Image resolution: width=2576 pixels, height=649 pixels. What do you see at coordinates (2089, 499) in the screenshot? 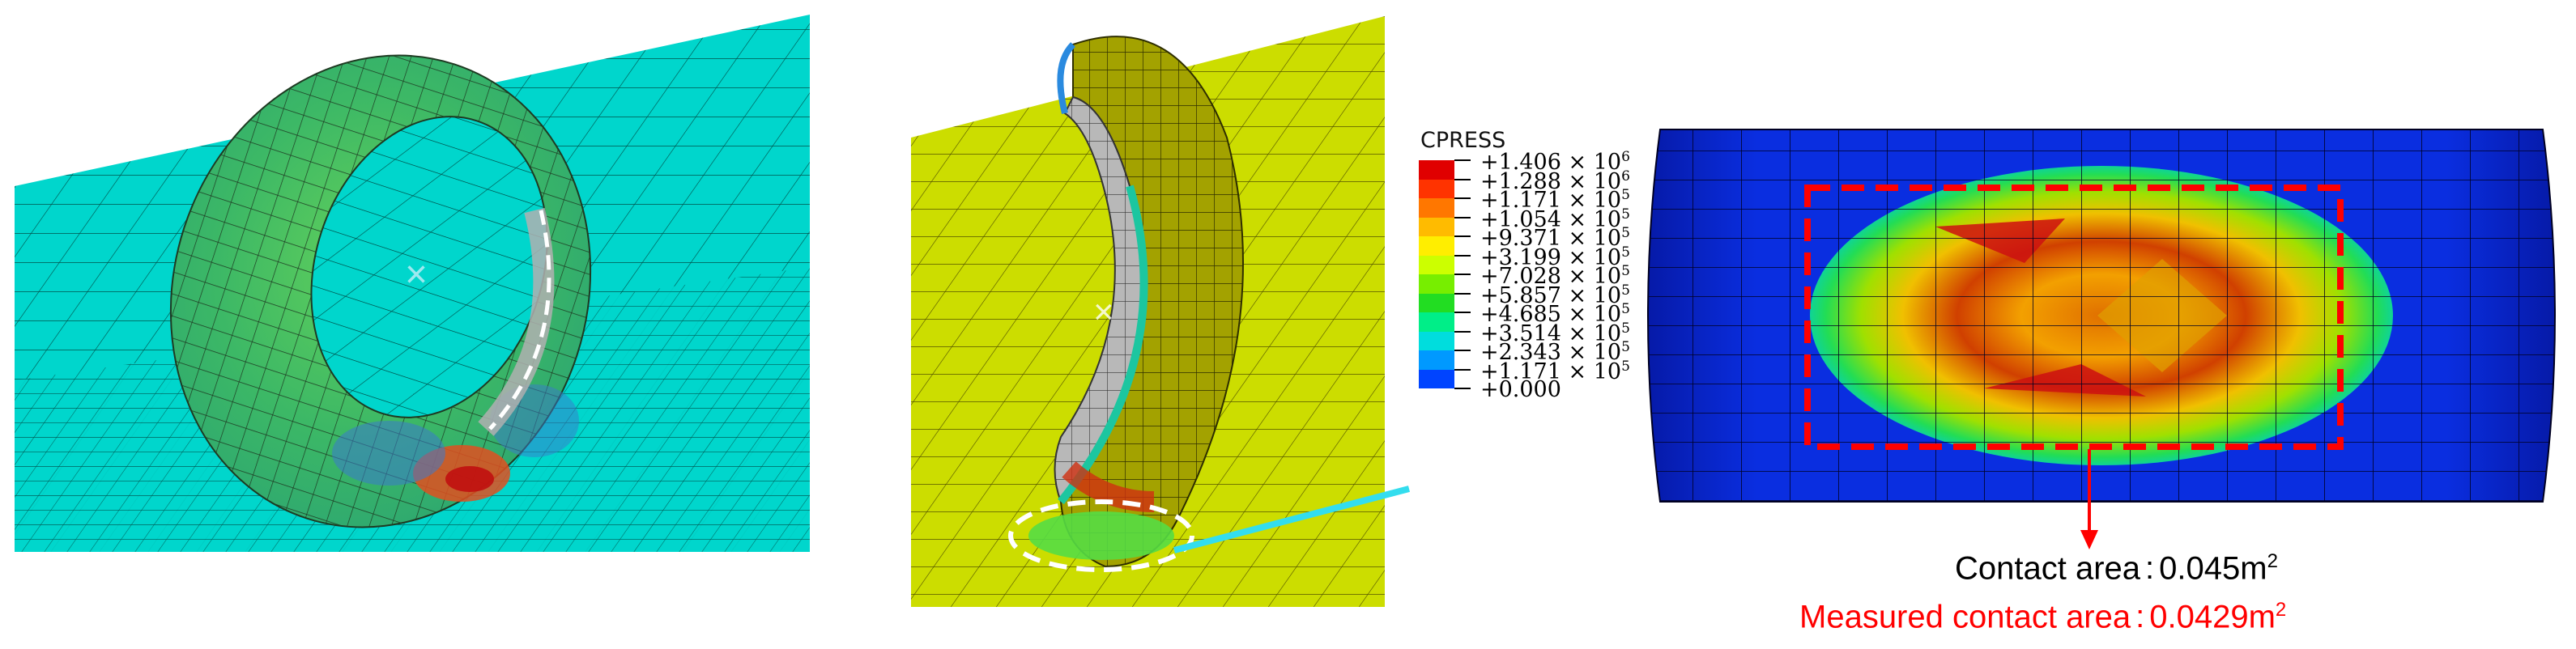
I see `caption-arrow` at bounding box center [2089, 499].